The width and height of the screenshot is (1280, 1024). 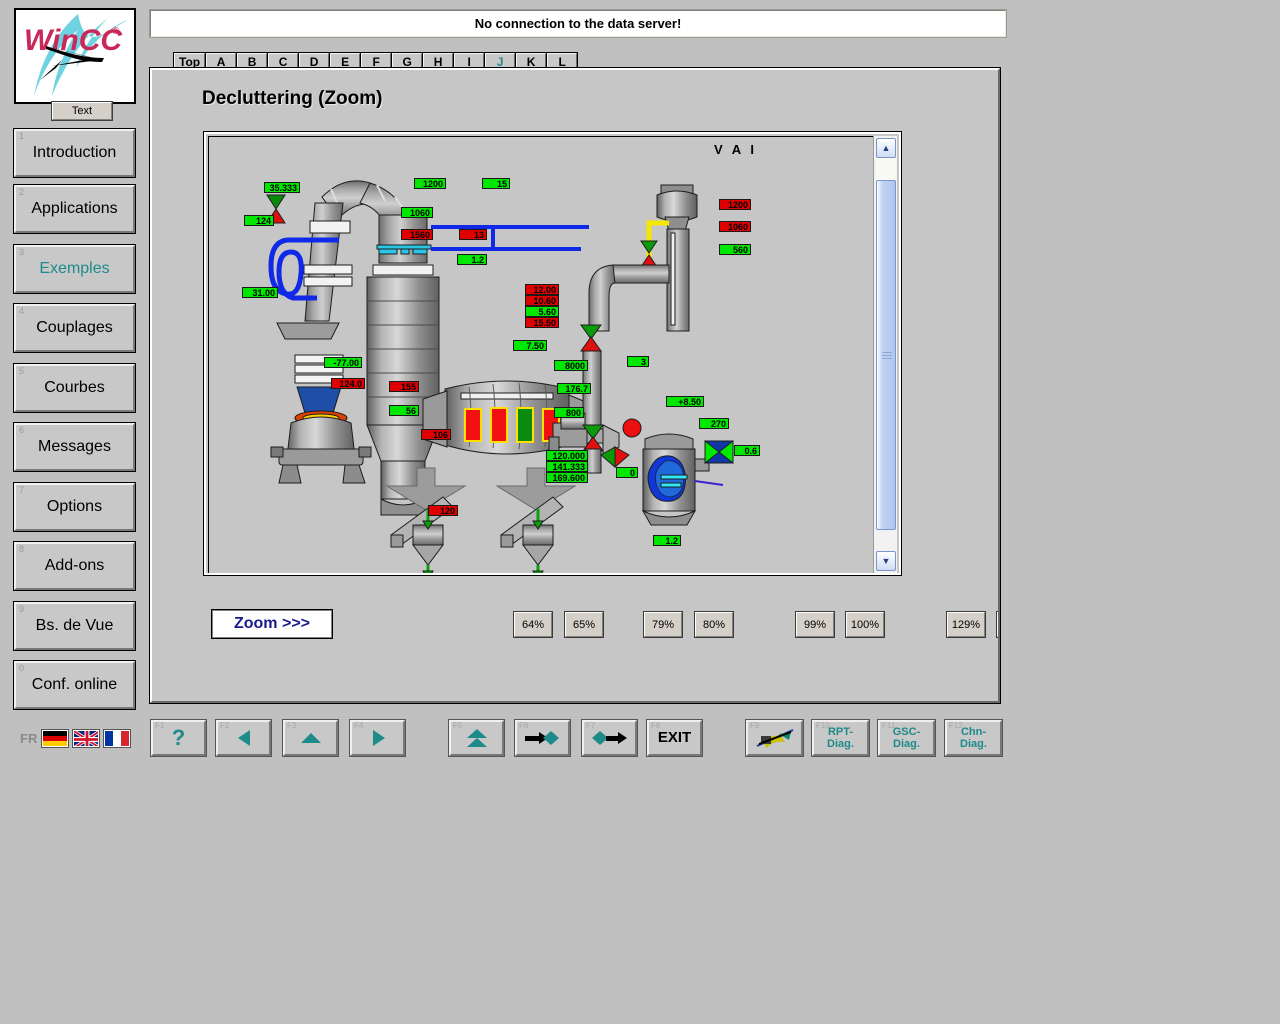 I want to click on sidebar-item-index: 5, so click(x=22, y=371).